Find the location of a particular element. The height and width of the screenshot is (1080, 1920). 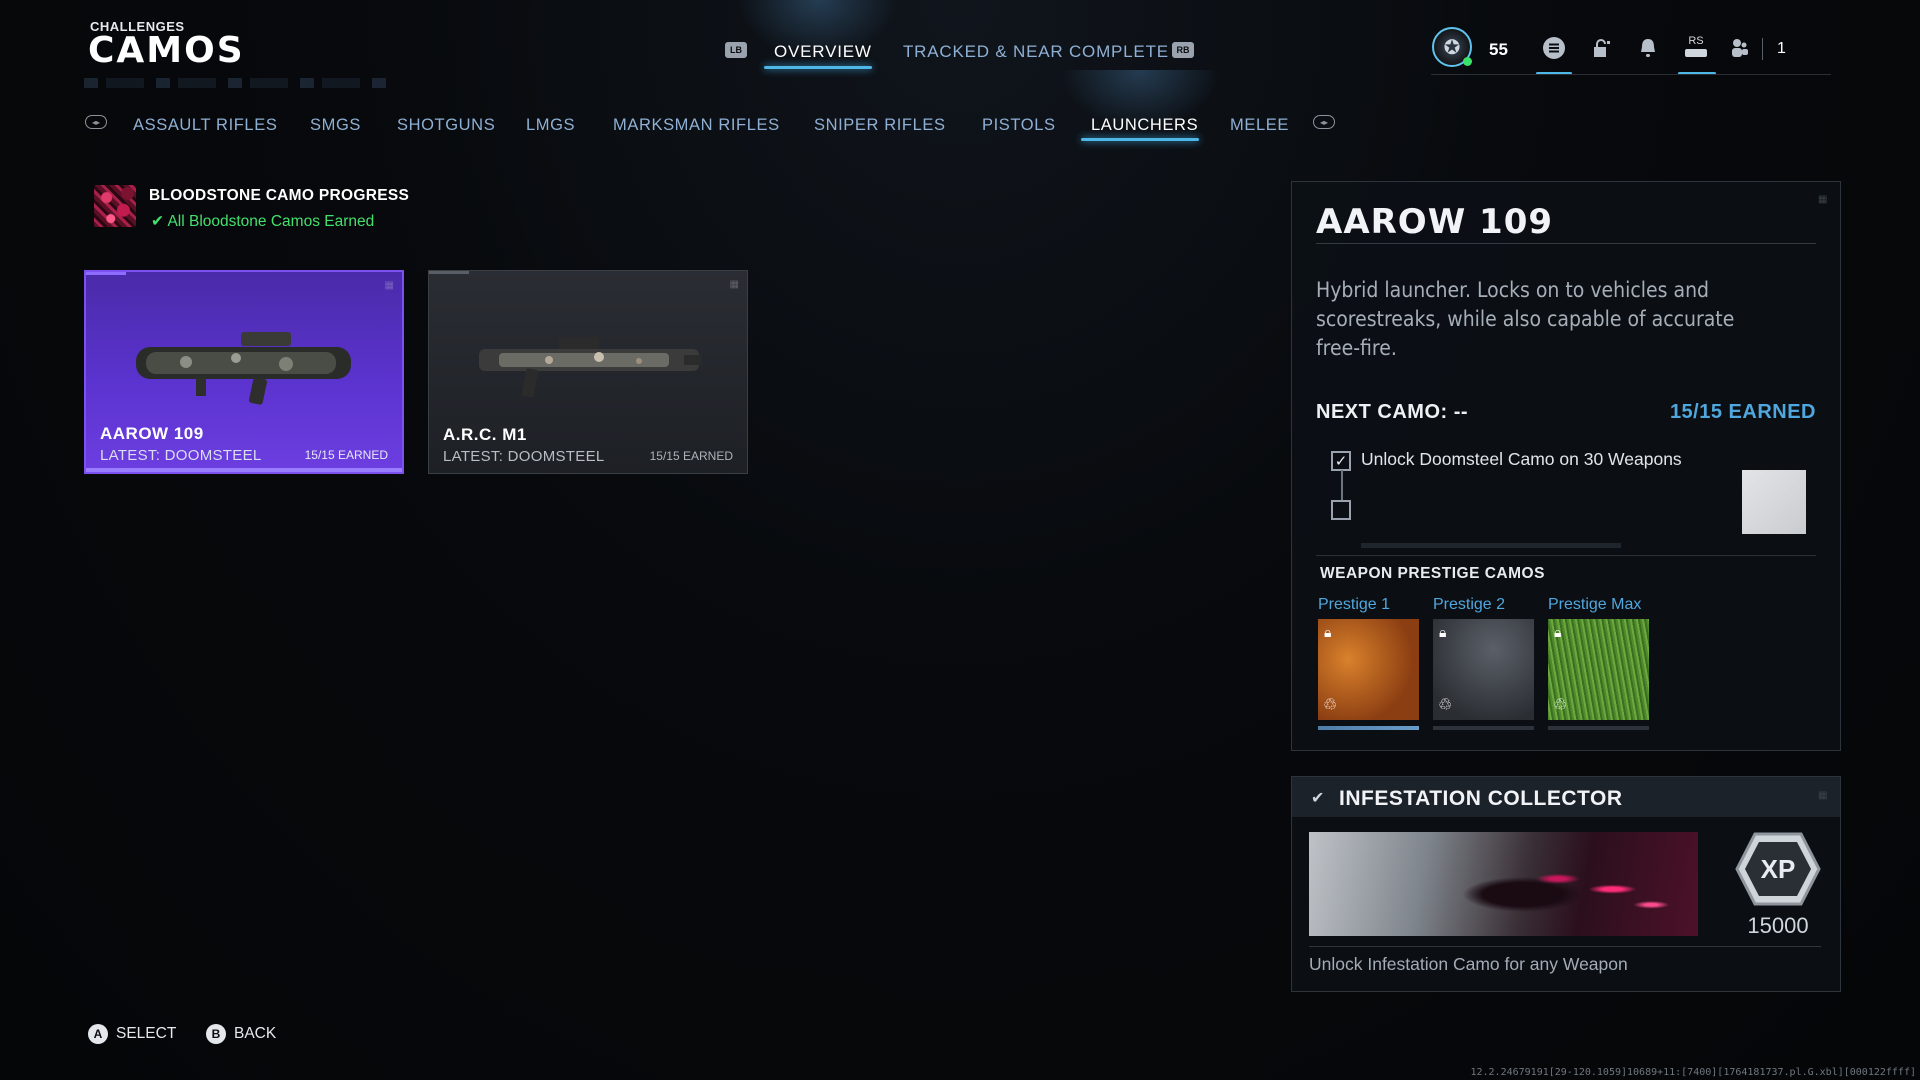

bloodstone-title: BLOODSTONE CAMO PROGRESS is located at coordinates (279, 195).